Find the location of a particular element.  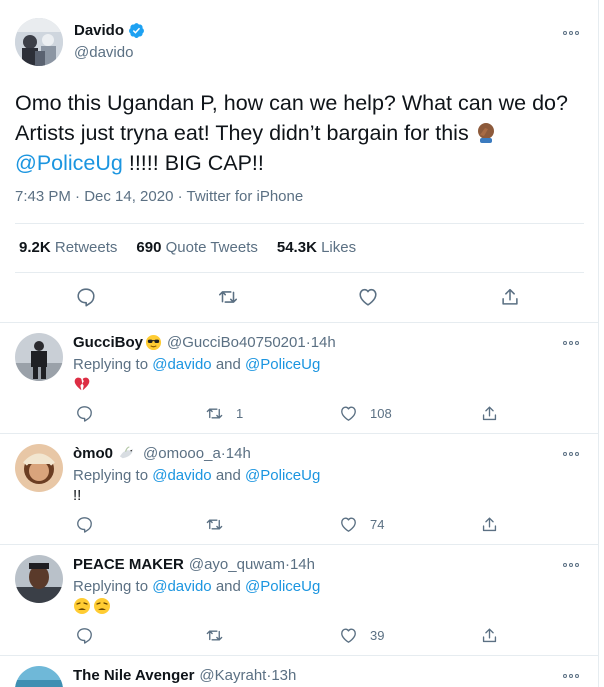

author-avatar is located at coordinates (39, 42).